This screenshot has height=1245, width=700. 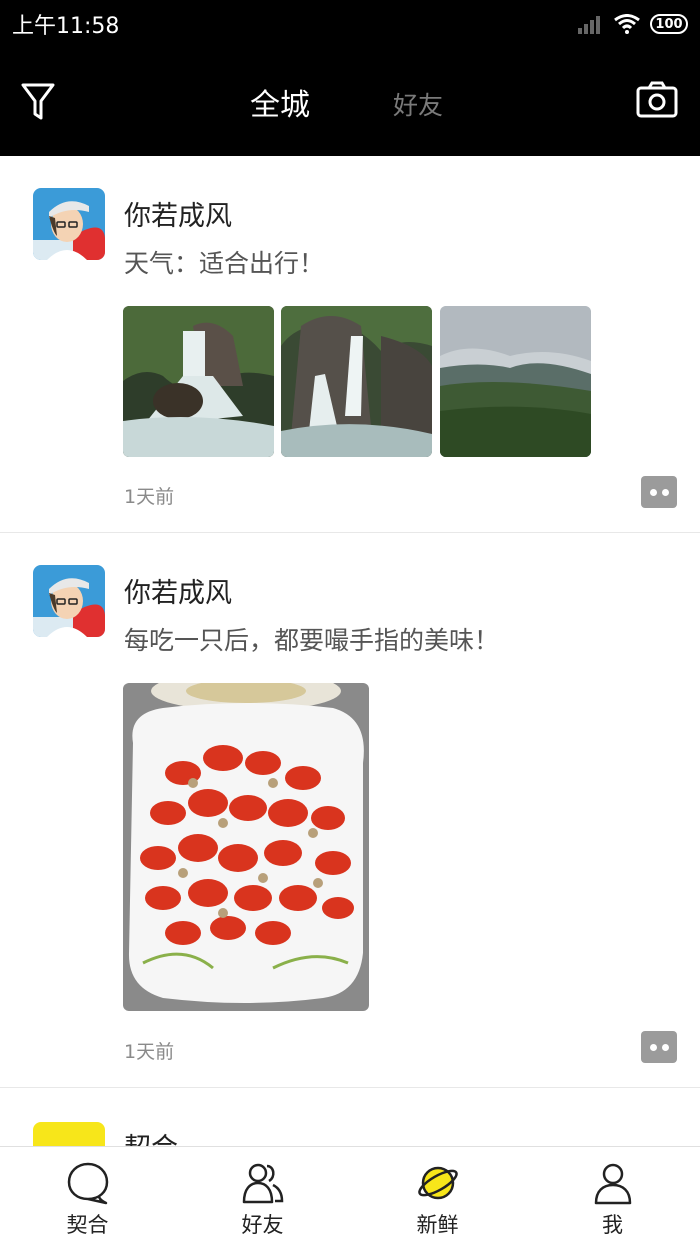 I want to click on status-icons: 100, so click(x=633, y=24).